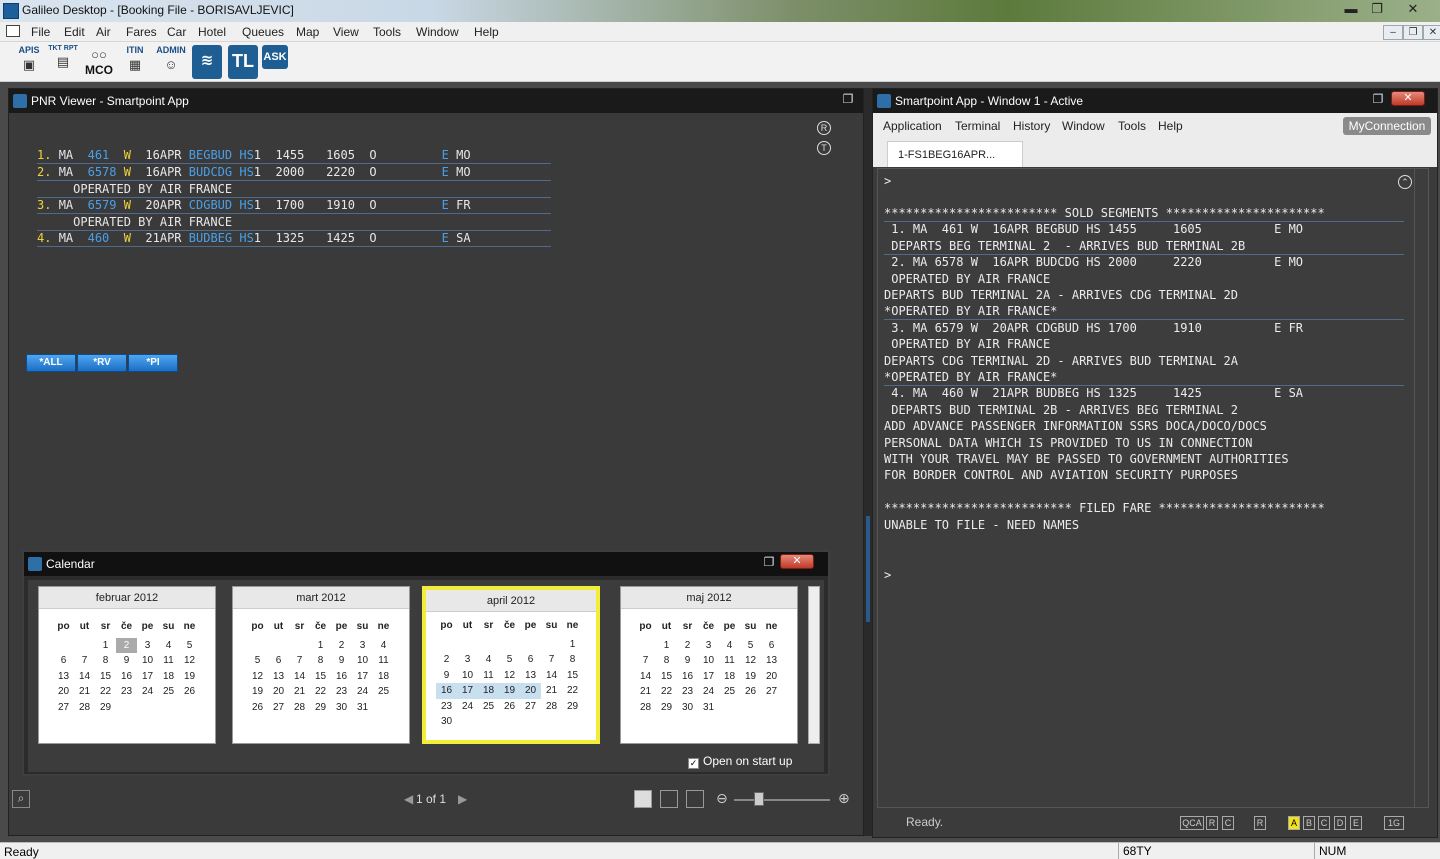 The width and height of the screenshot is (1440, 859). What do you see at coordinates (408, 799) in the screenshot?
I see `prev-page-icon: ◀` at bounding box center [408, 799].